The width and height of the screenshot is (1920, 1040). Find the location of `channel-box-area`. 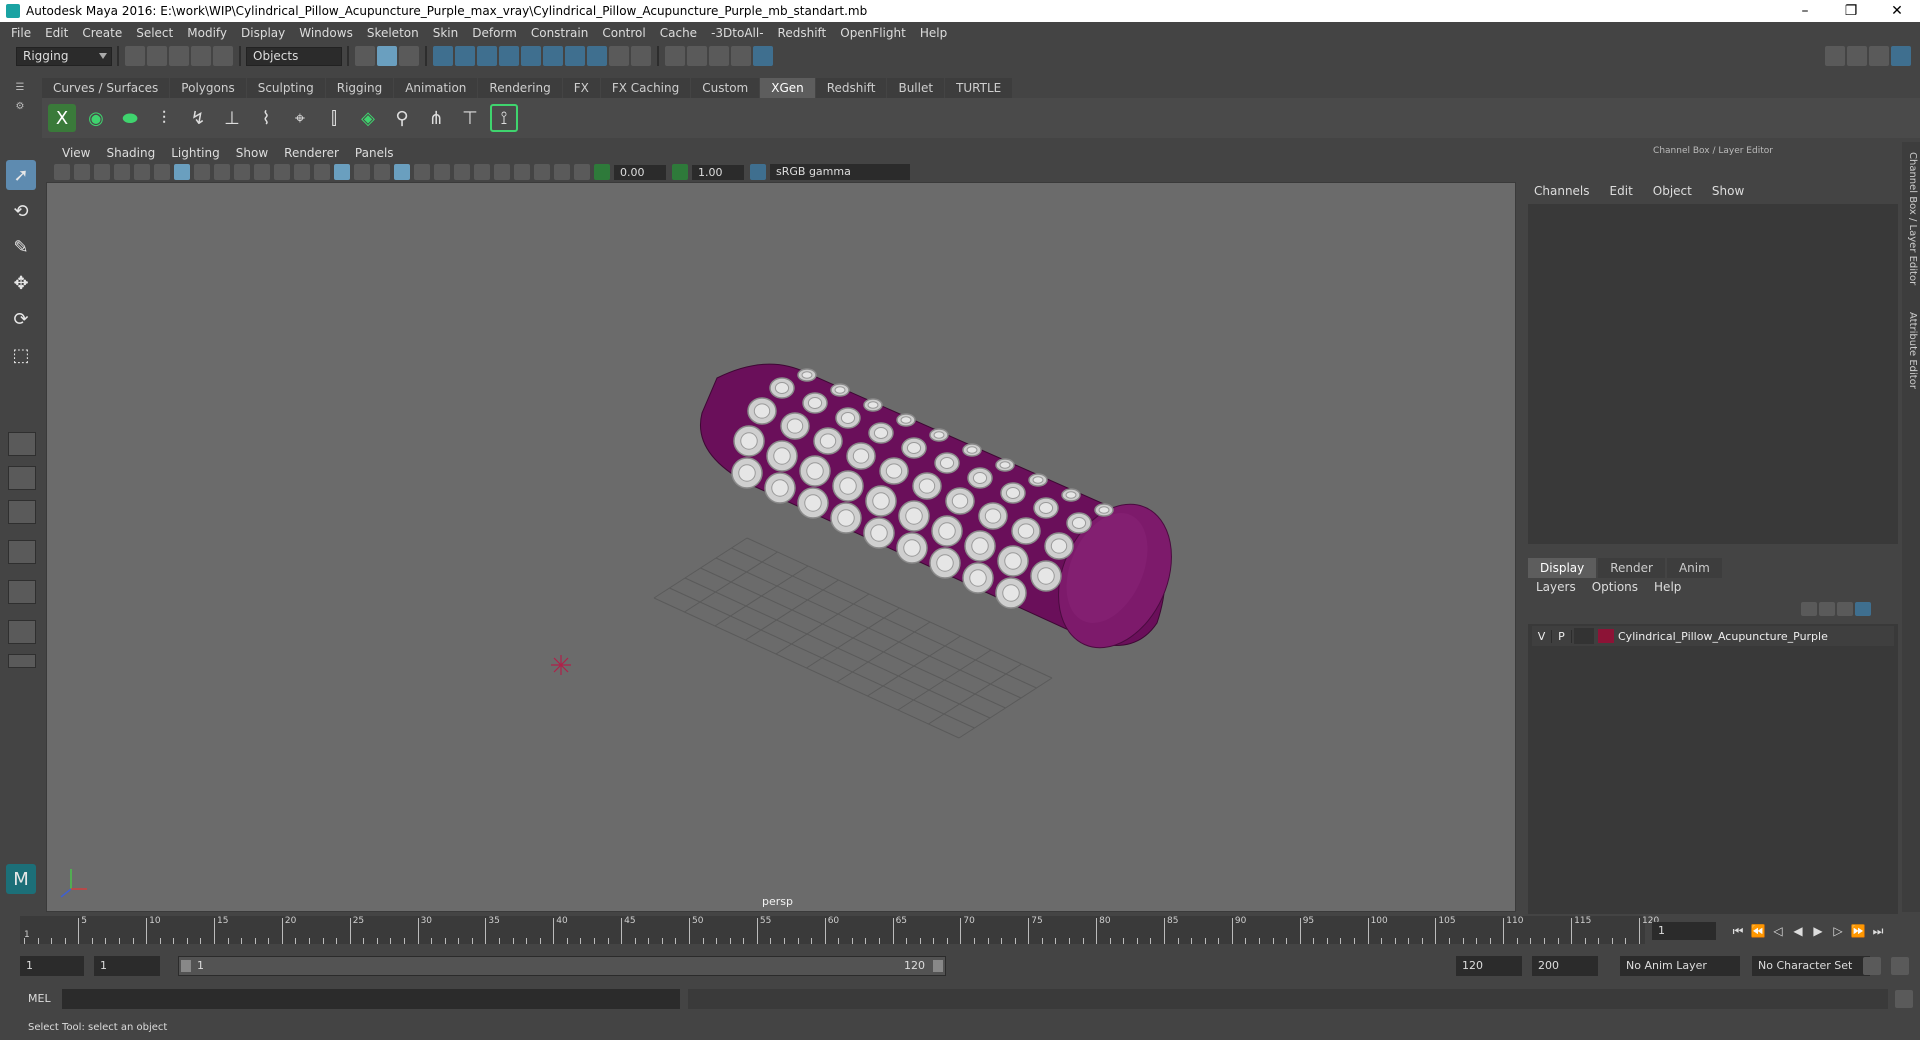

channel-box-area is located at coordinates (1713, 374).